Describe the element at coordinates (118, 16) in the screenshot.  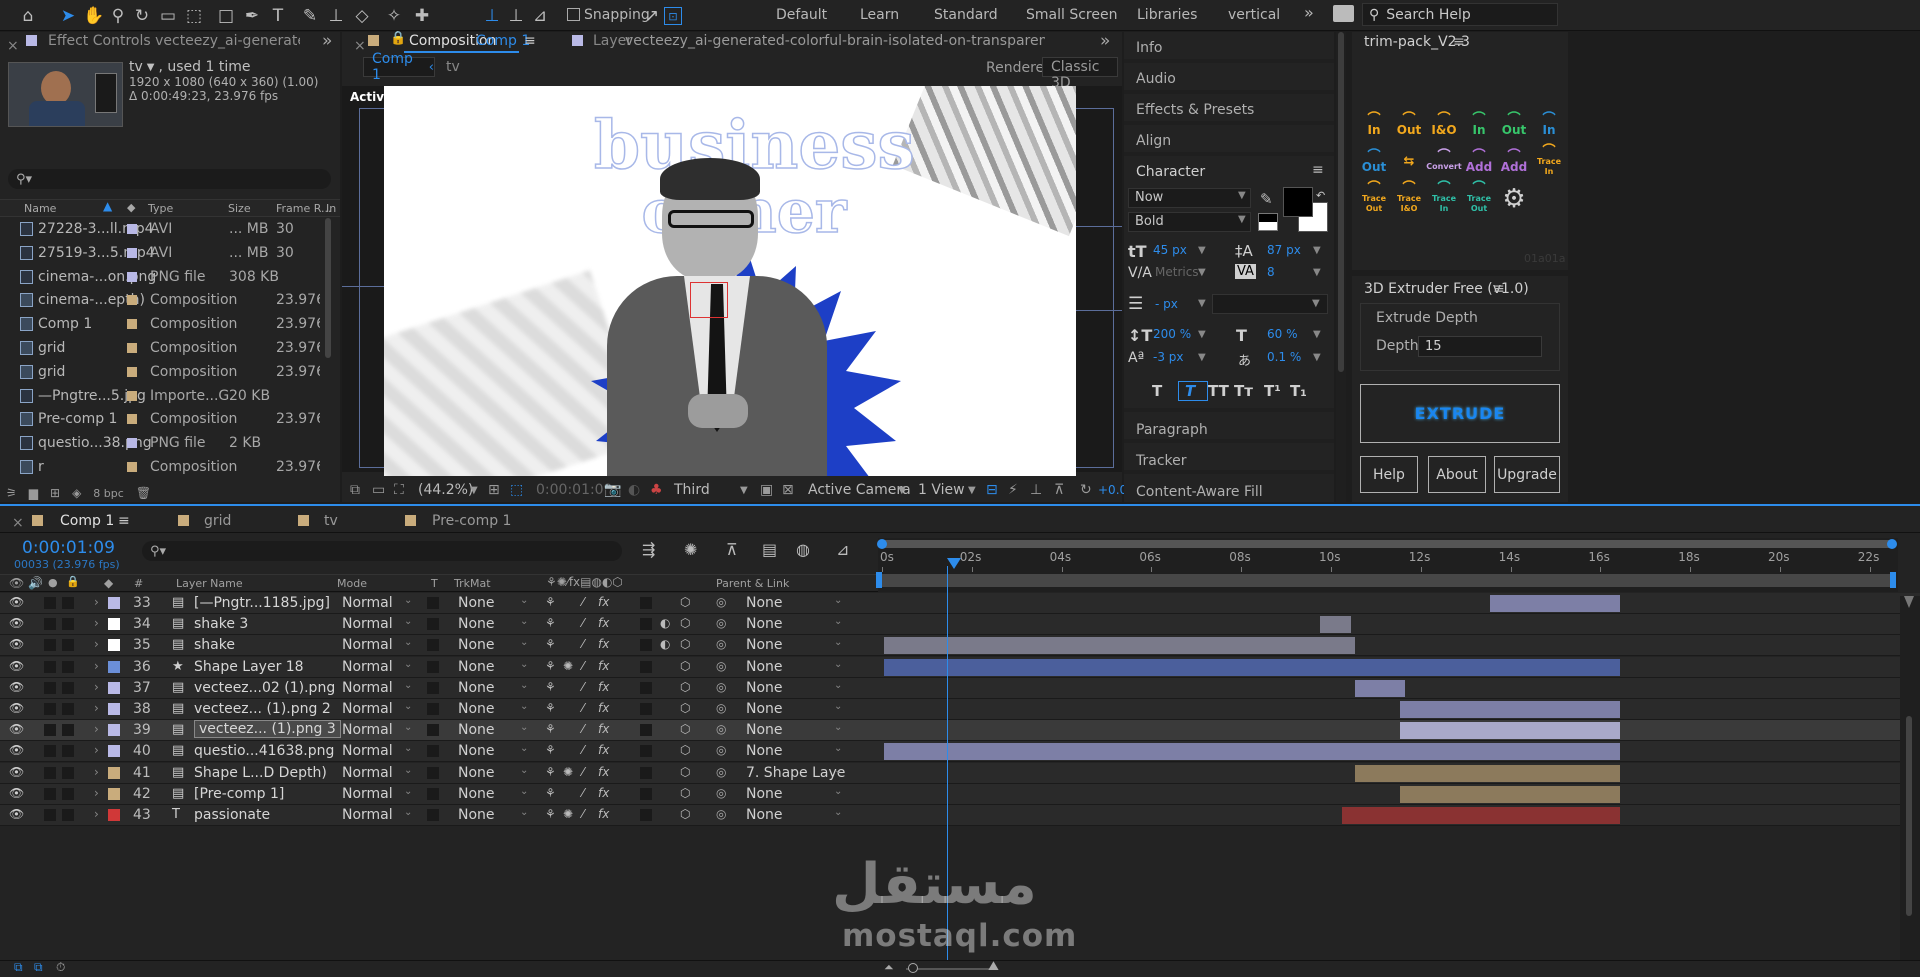
I see `zoom-tool-icon: ⚲` at that location.